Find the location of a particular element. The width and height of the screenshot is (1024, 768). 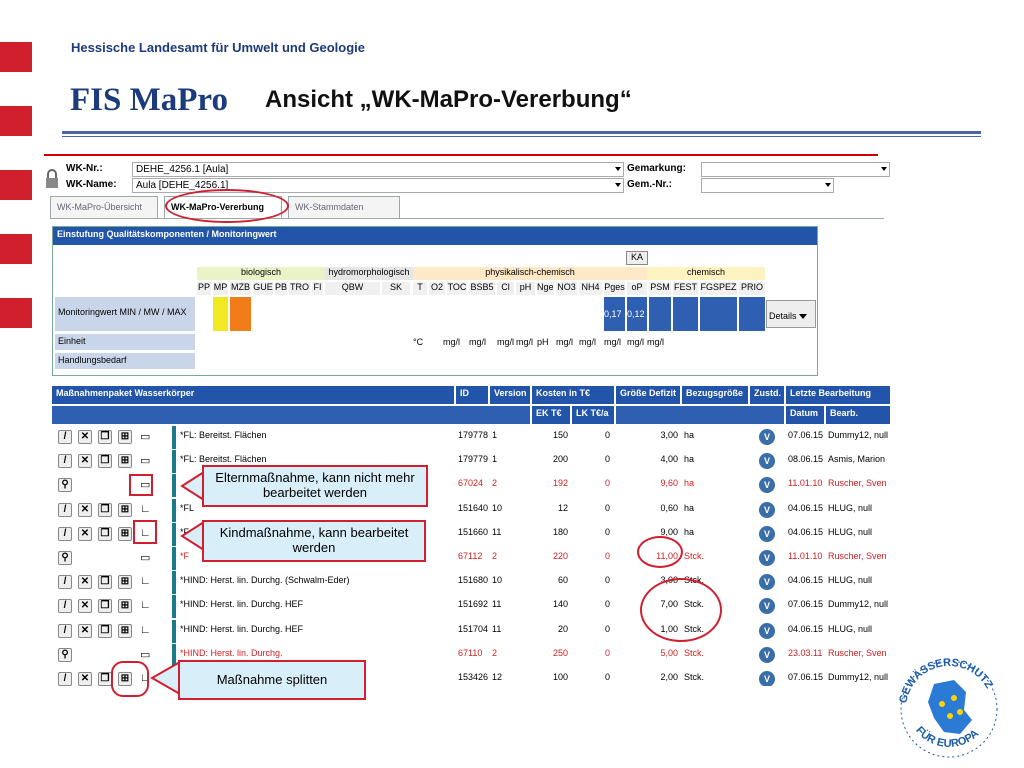

measure-ek: 180 is located at coordinates (560, 531).